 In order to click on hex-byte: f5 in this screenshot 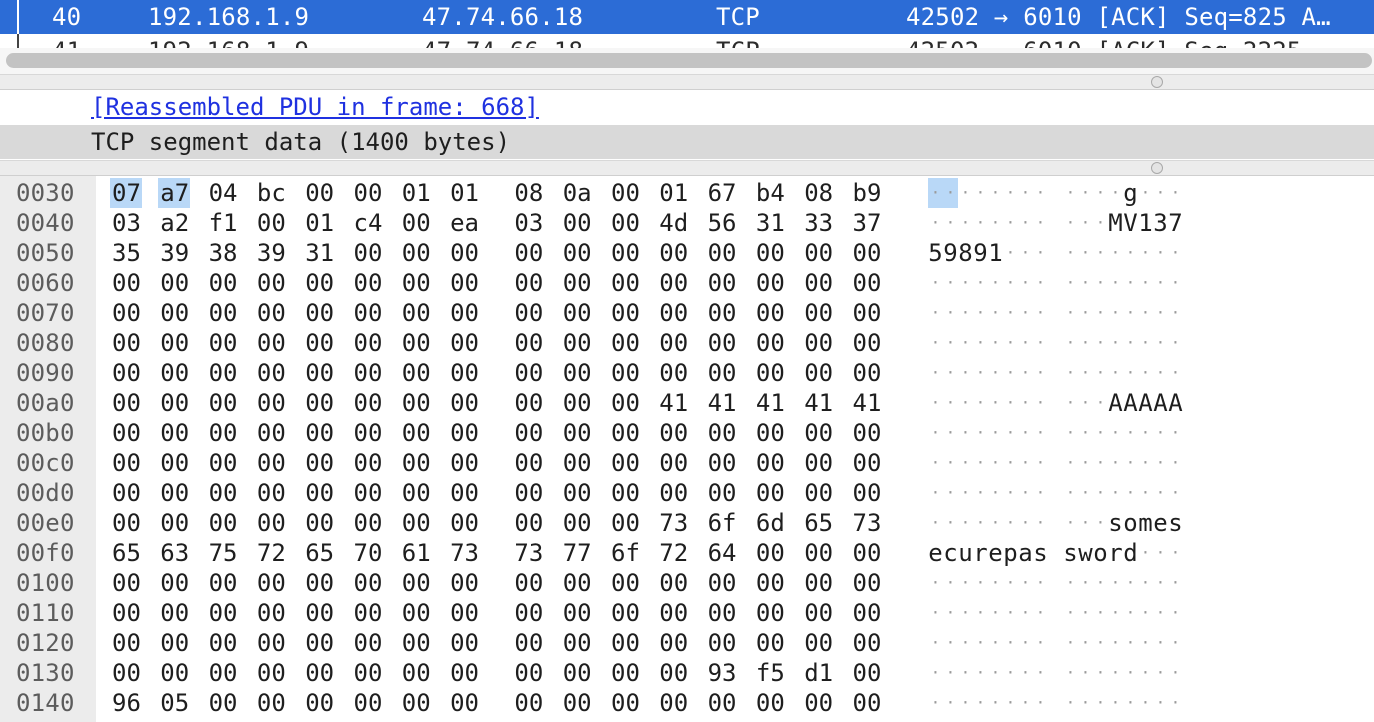, I will do `click(771, 673)`.